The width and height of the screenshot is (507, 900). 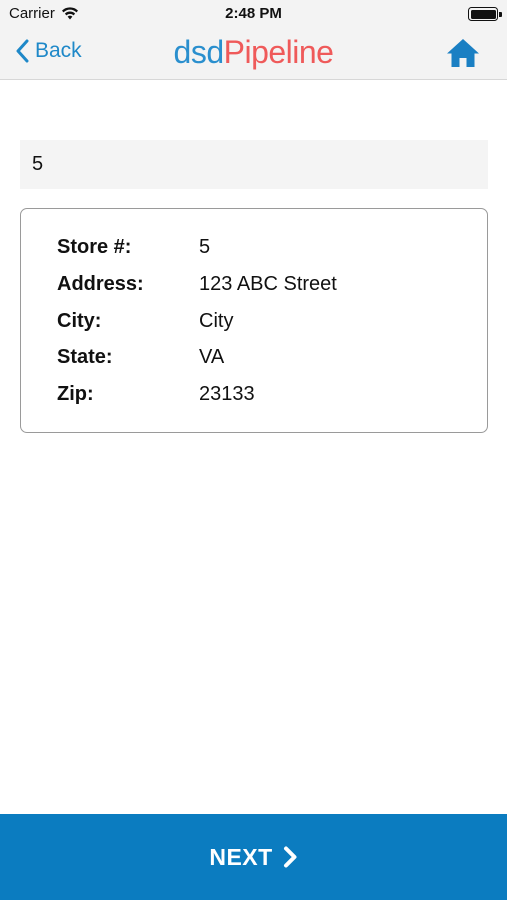 I want to click on status-bar: Carrier 2:48 PM, so click(x=253, y=14).